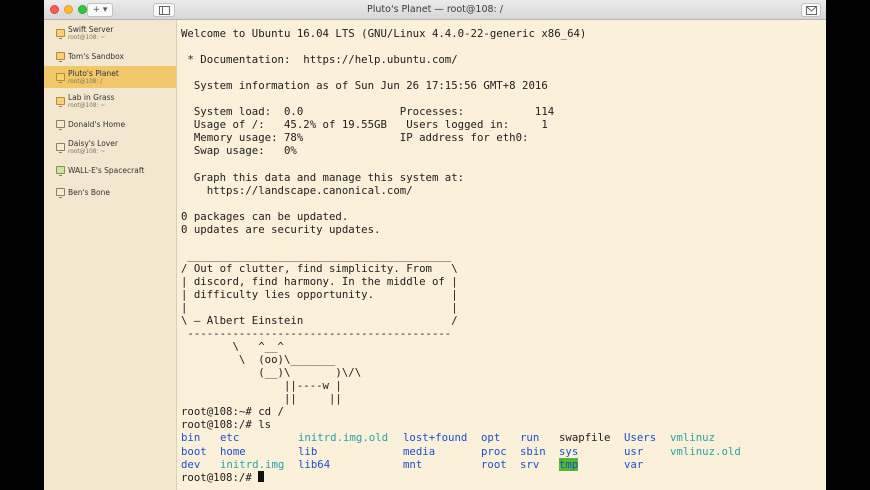 The image size is (870, 490). Describe the element at coordinates (319, 307) in the screenshot. I see `terminal-line: | |` at that location.